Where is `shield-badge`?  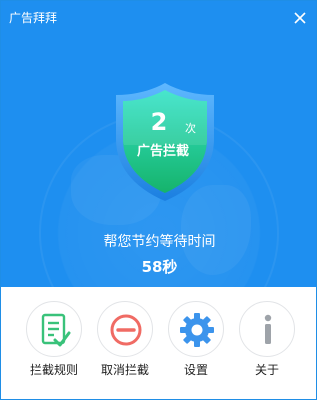 shield-badge is located at coordinates (165, 142).